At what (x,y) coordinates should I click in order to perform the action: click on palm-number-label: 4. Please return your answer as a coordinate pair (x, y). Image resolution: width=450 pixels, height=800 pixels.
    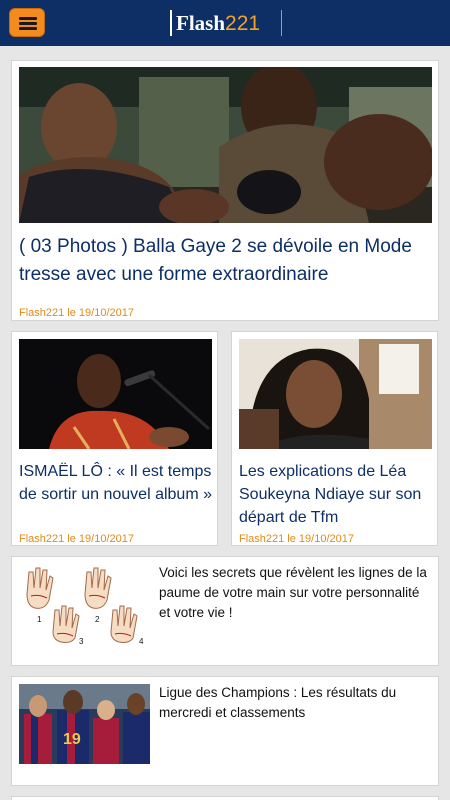
    Looking at the image, I should click on (141, 640).